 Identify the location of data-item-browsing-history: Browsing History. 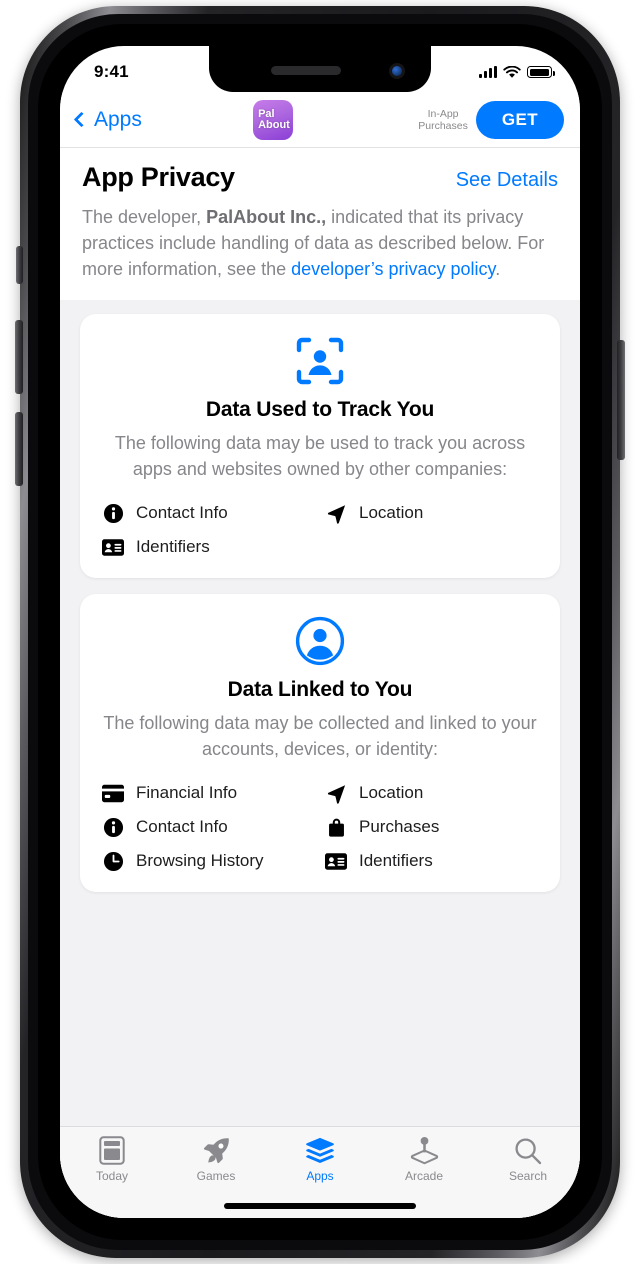
(208, 861).